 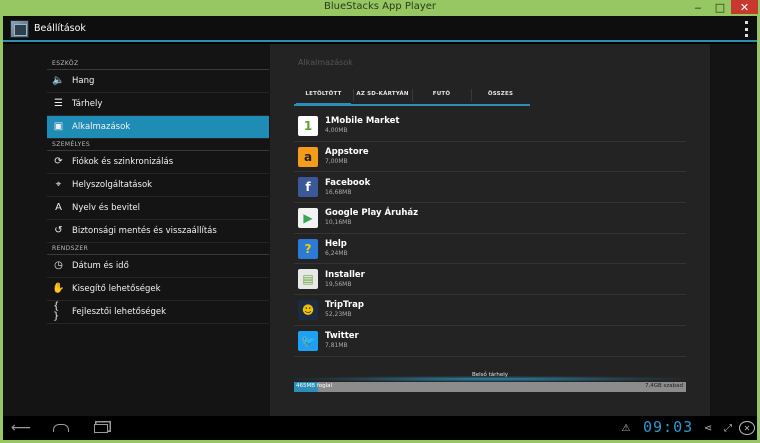 What do you see at coordinates (747, 428) in the screenshot?
I see `close-app-icon: ✕` at bounding box center [747, 428].